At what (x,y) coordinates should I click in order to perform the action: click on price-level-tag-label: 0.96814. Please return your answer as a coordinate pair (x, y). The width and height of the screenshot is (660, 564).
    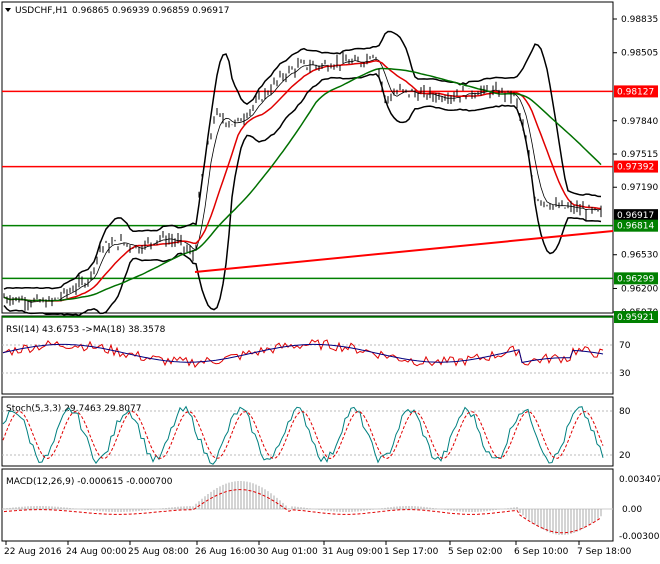
    Looking at the image, I should click on (635, 227).